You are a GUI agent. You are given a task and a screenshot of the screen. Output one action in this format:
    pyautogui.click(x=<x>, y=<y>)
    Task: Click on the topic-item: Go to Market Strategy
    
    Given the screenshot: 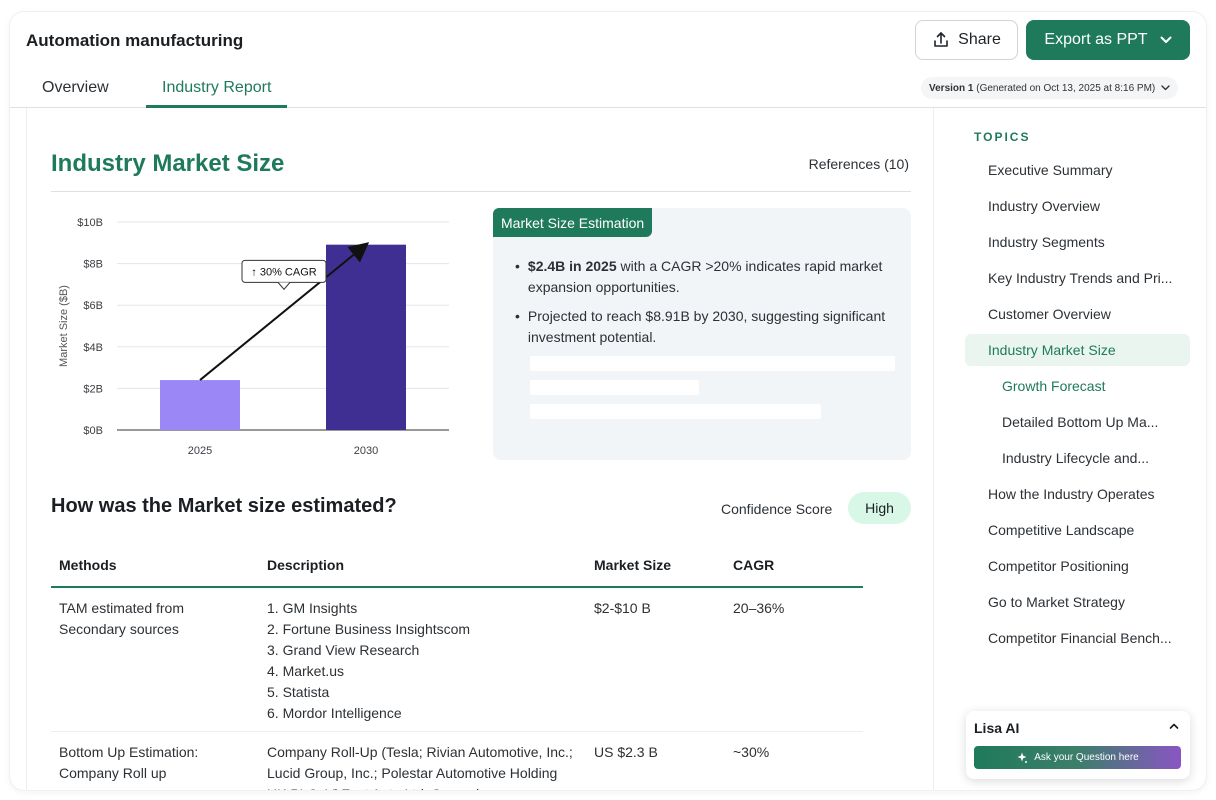 What is the action you would take?
    pyautogui.click(x=1077, y=602)
    